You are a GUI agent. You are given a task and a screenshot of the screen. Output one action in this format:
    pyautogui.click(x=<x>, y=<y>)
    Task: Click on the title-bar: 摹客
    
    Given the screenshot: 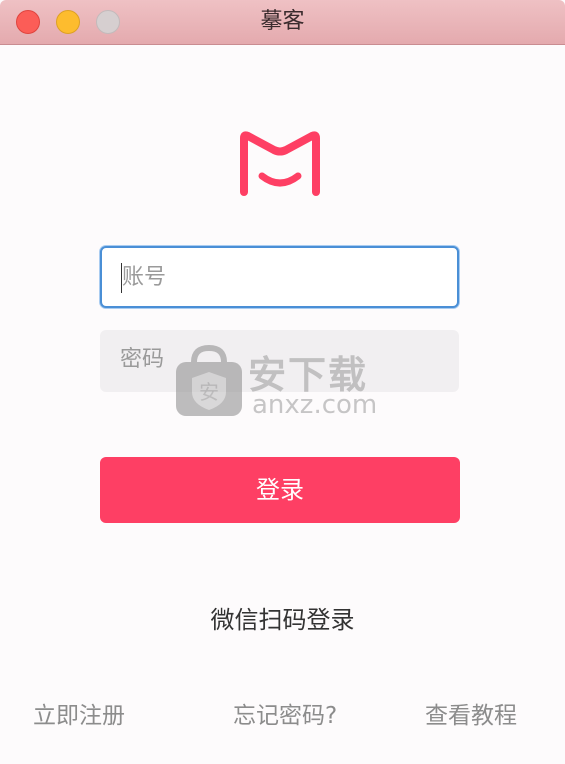 What is the action you would take?
    pyautogui.click(x=282, y=22)
    